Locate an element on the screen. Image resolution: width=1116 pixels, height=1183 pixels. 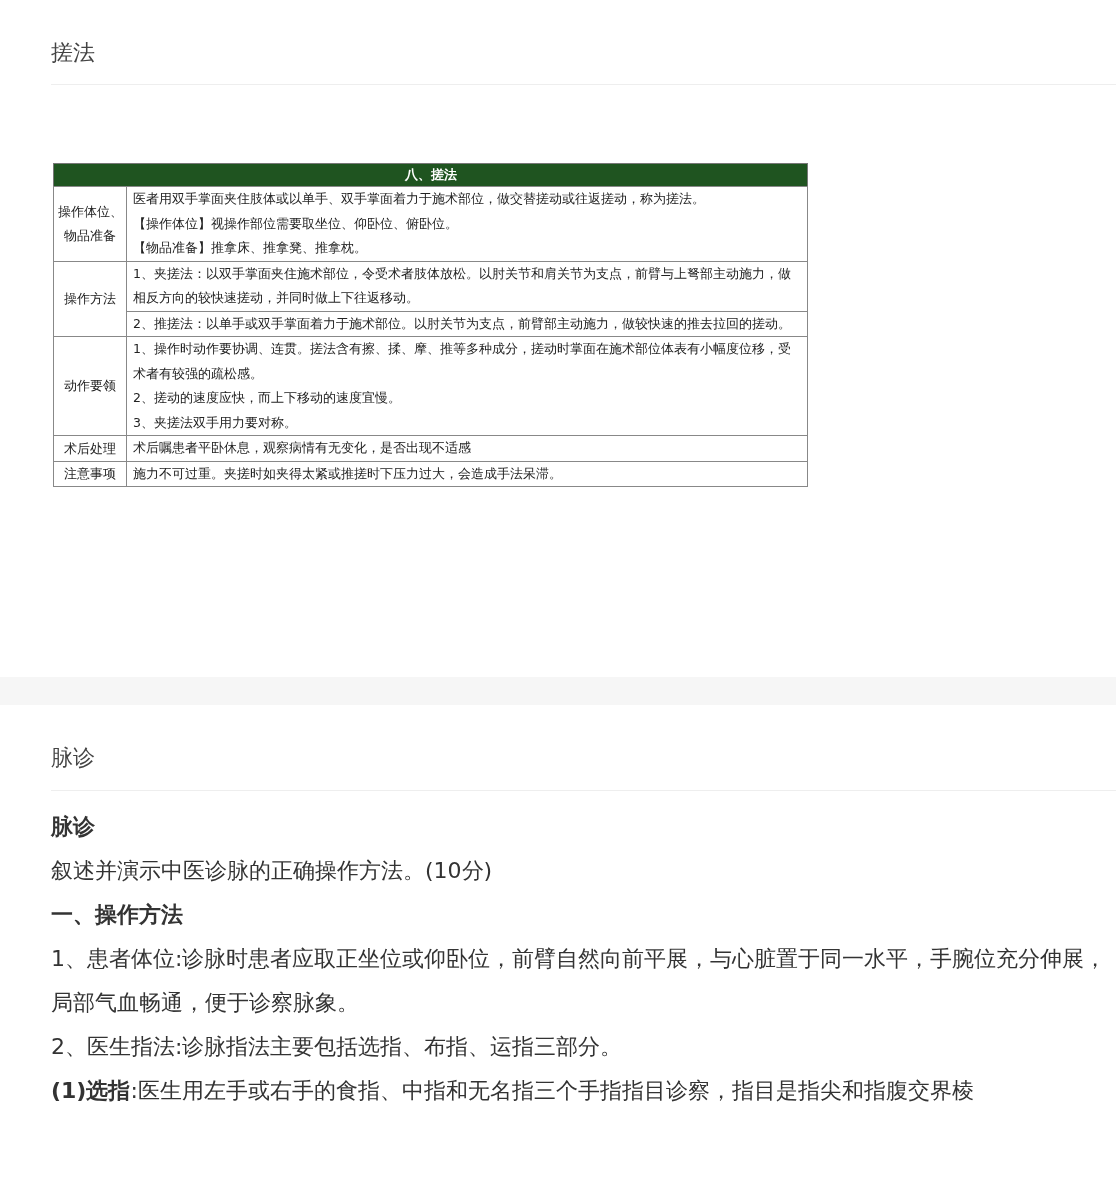
table-cell-text: 1、操作时动作要协调、连贯。搓法含有擦、揉、摩、推等多种成分，搓动时掌面在施术部位体表有小幅度位移，受术者有较强的疏松感。 2、搓动的速度应快，而上下移动的速度宜慢。 3、夹搓法双手用力要对称。 is located at coordinates (462, 386).